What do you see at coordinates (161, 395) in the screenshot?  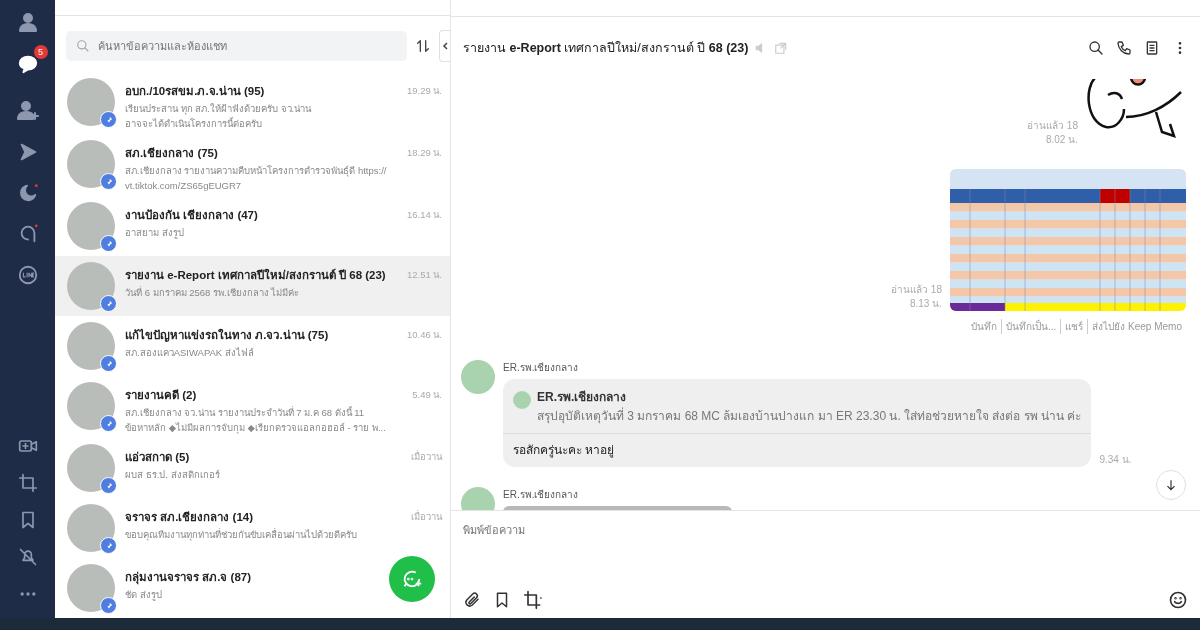 I see `chat-name: รายงานคดี (2)` at bounding box center [161, 395].